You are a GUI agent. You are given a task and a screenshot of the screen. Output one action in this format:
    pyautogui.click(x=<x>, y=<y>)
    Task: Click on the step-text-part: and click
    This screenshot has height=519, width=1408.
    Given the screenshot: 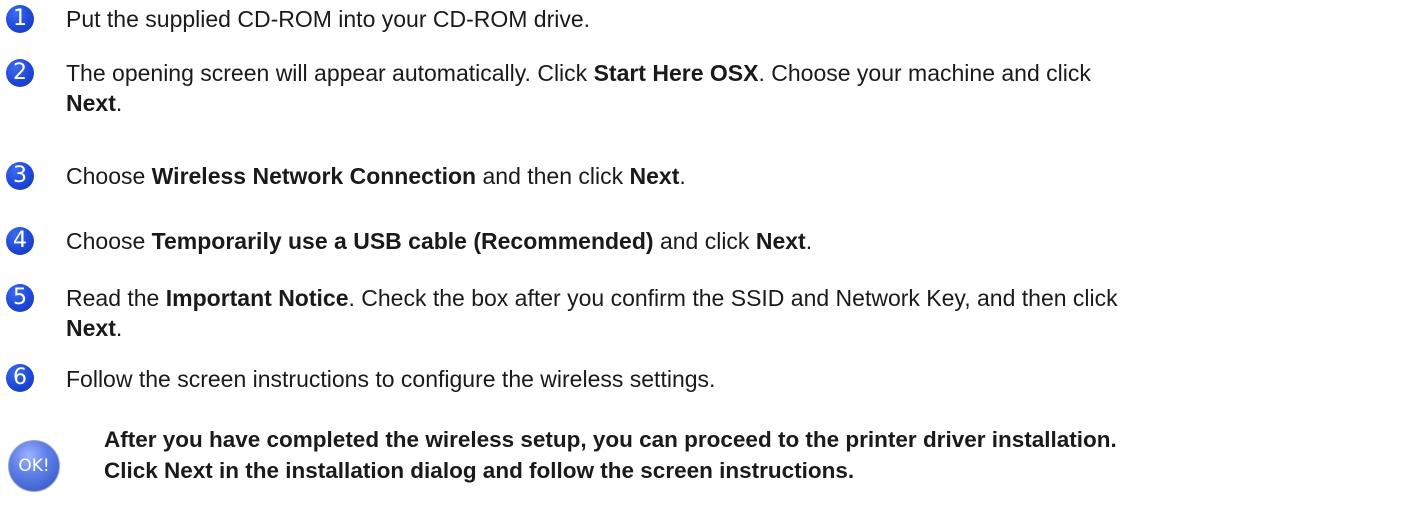 What is the action you would take?
    pyautogui.click(x=704, y=241)
    